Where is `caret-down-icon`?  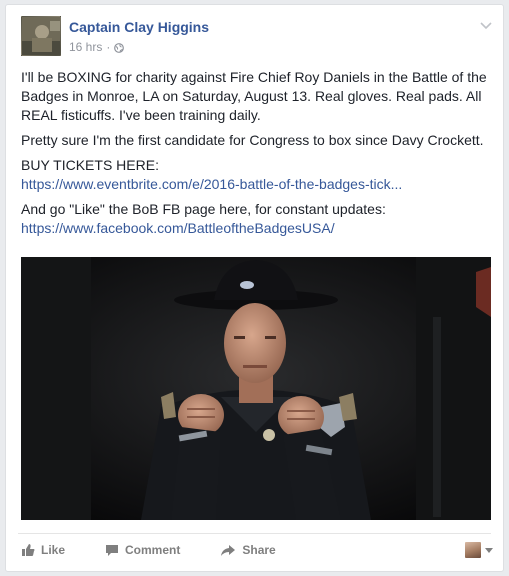
caret-down-icon is located at coordinates (489, 550).